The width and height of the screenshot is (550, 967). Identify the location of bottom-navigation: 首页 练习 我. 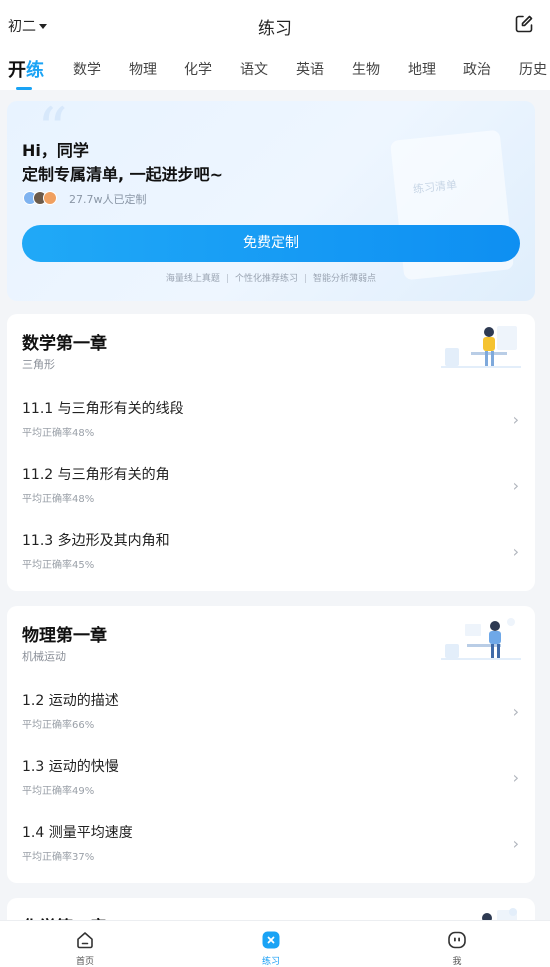
(275, 943).